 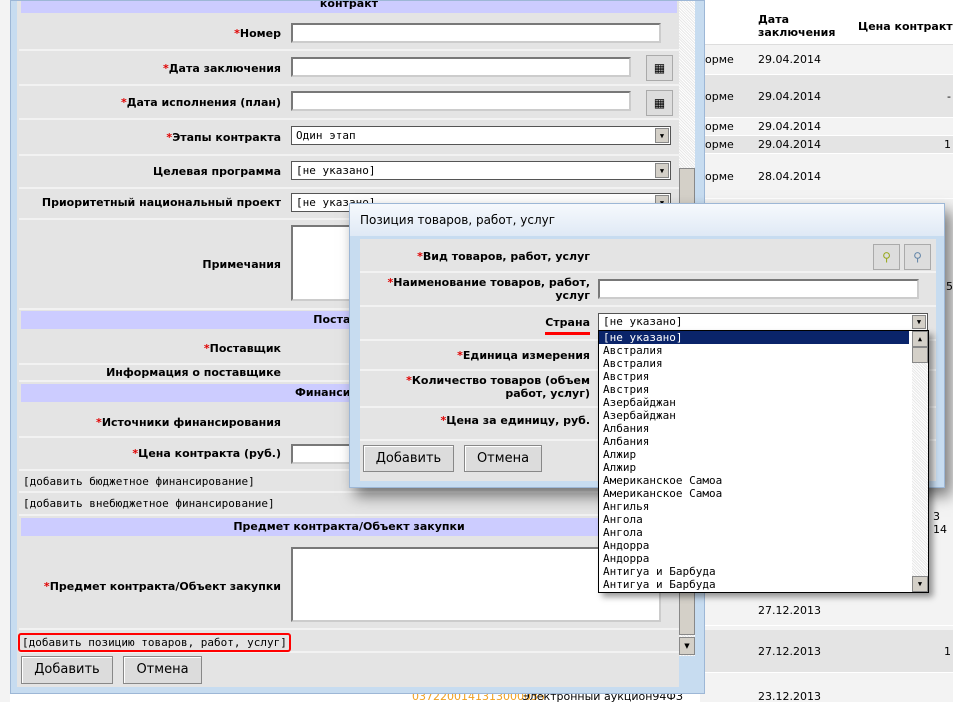 What do you see at coordinates (139, 481) in the screenshot?
I see `add-budget-link: [добавить бюджетное финансирование]` at bounding box center [139, 481].